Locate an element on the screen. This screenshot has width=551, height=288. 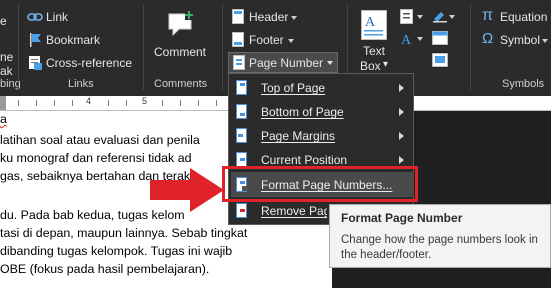
date-time-icon is located at coordinates (440, 38).